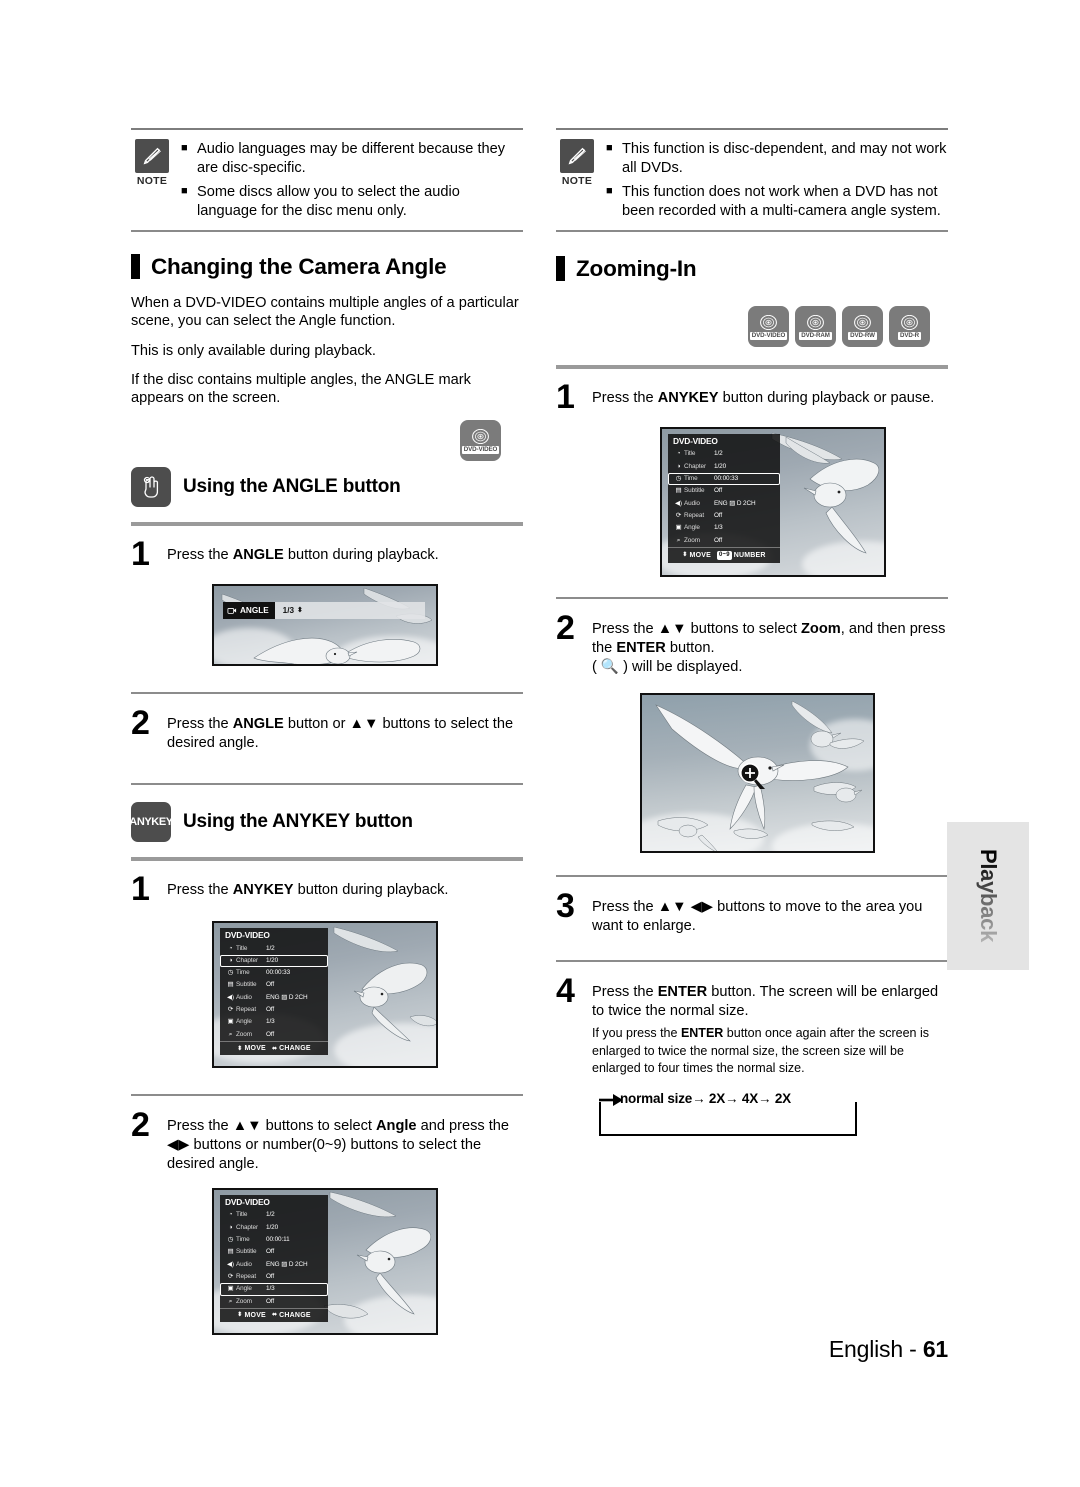 This screenshot has width=1080, height=1487. Describe the element at coordinates (815, 326) in the screenshot. I see `disc-icon-dvd-ram: DVD-RAM` at that location.